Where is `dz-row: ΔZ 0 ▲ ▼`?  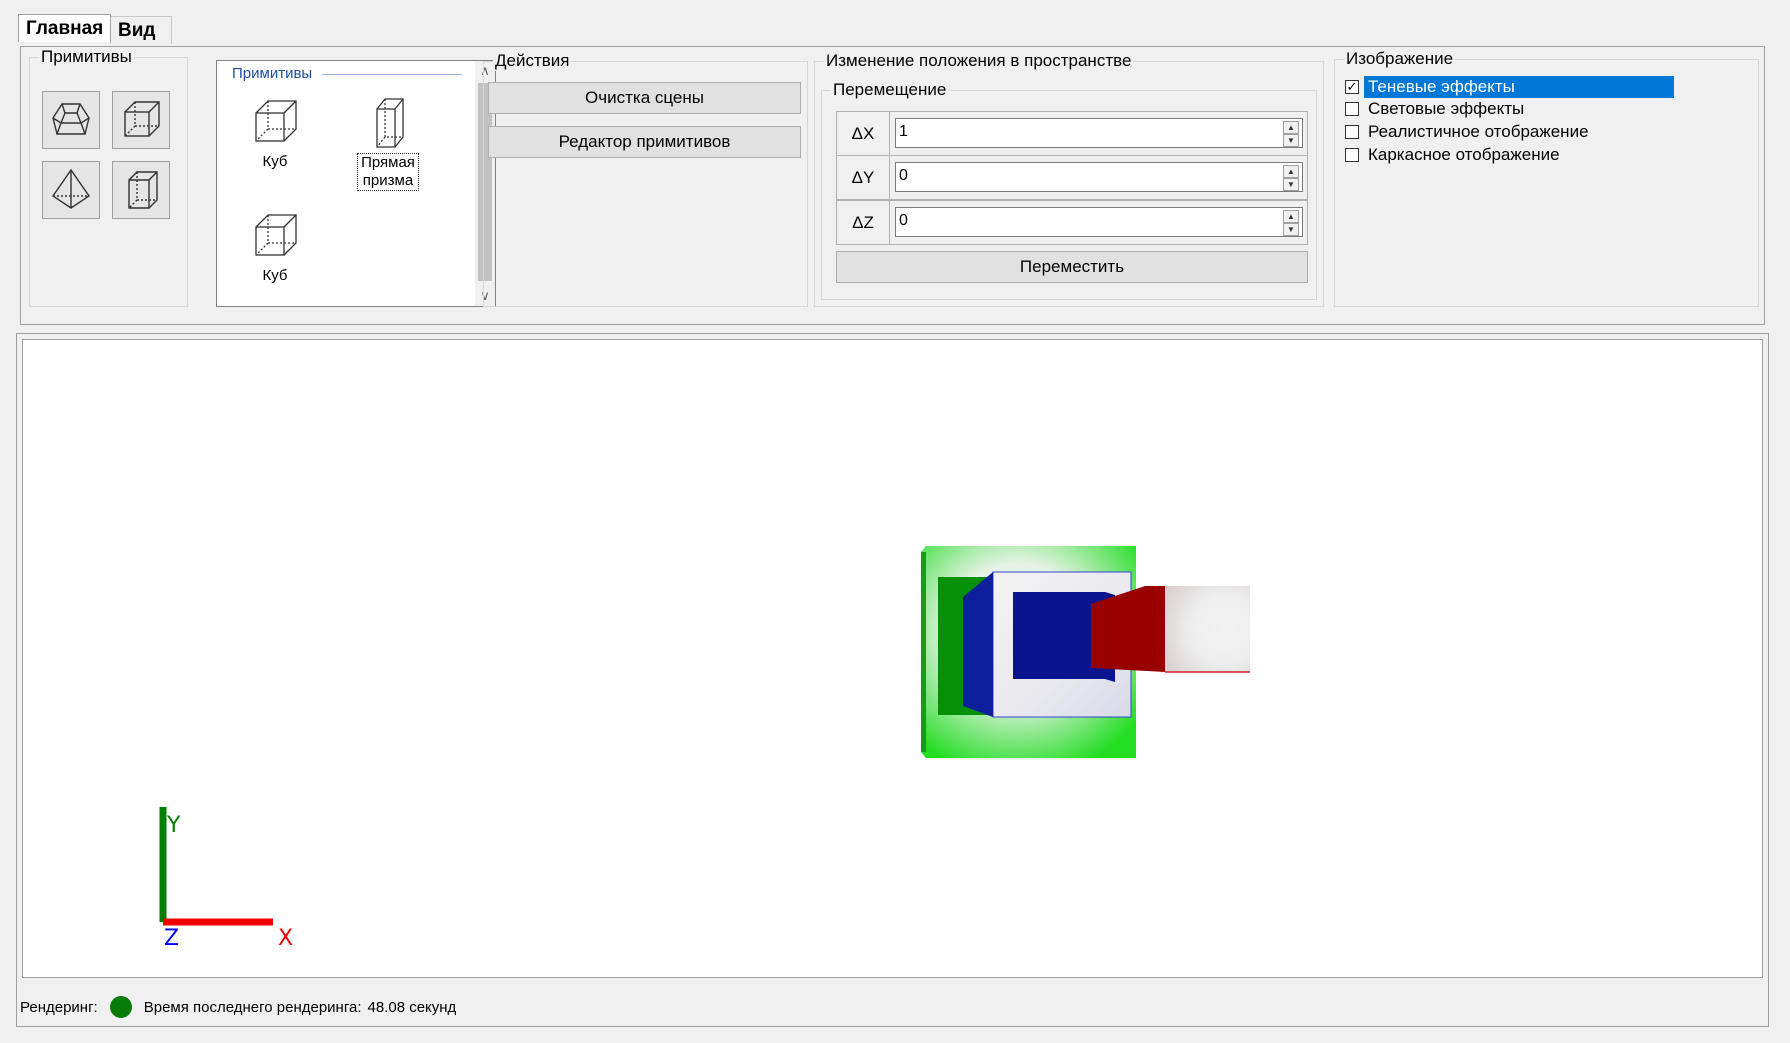 dz-row: ΔZ 0 ▲ ▼ is located at coordinates (1072, 222).